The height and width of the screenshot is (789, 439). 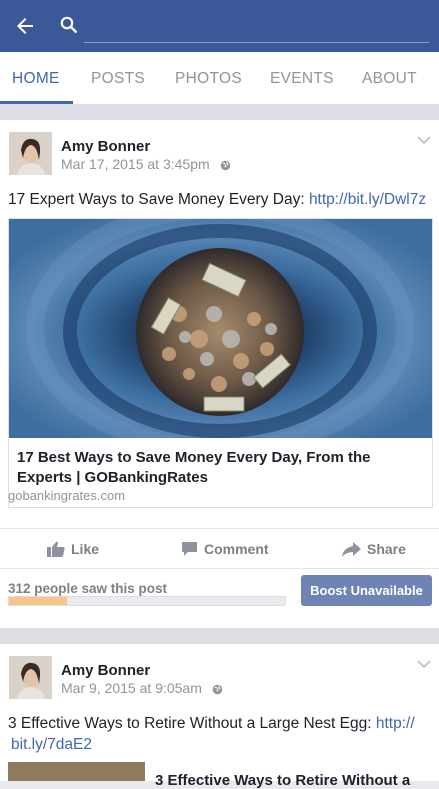 I want to click on comment-button: Comment, so click(x=225, y=549).